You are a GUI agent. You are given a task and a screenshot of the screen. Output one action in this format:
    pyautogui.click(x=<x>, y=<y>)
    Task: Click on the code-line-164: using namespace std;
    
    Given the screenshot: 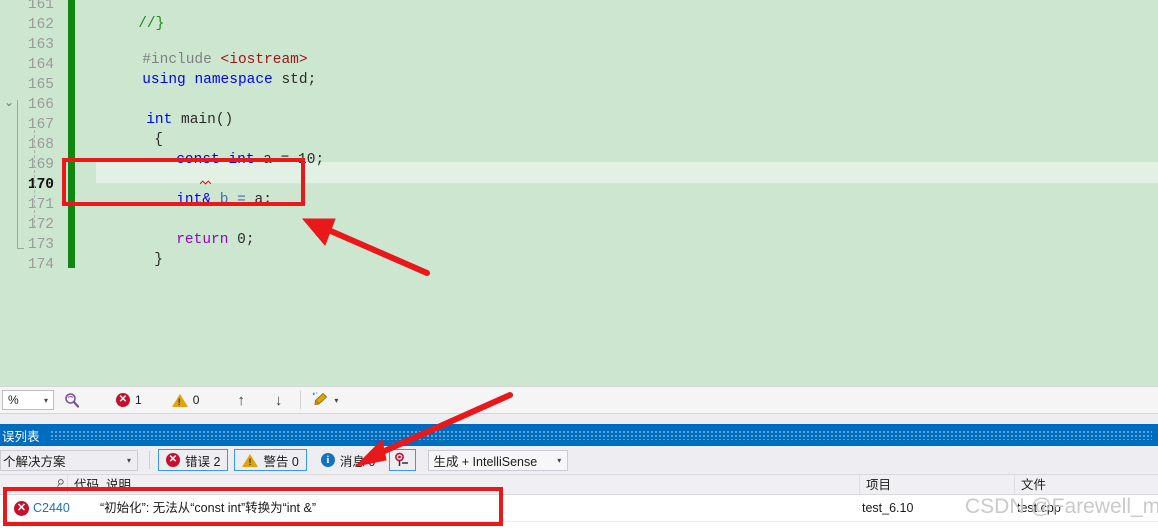 What is the action you would take?
    pyautogui.click(x=229, y=80)
    